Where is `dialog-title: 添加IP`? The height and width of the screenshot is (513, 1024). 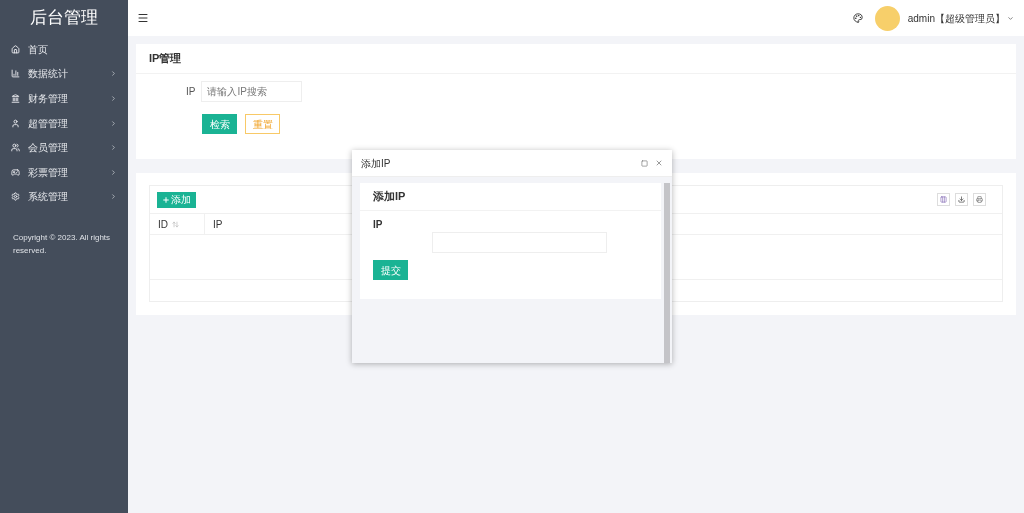
dialog-title: 添加IP is located at coordinates (376, 163).